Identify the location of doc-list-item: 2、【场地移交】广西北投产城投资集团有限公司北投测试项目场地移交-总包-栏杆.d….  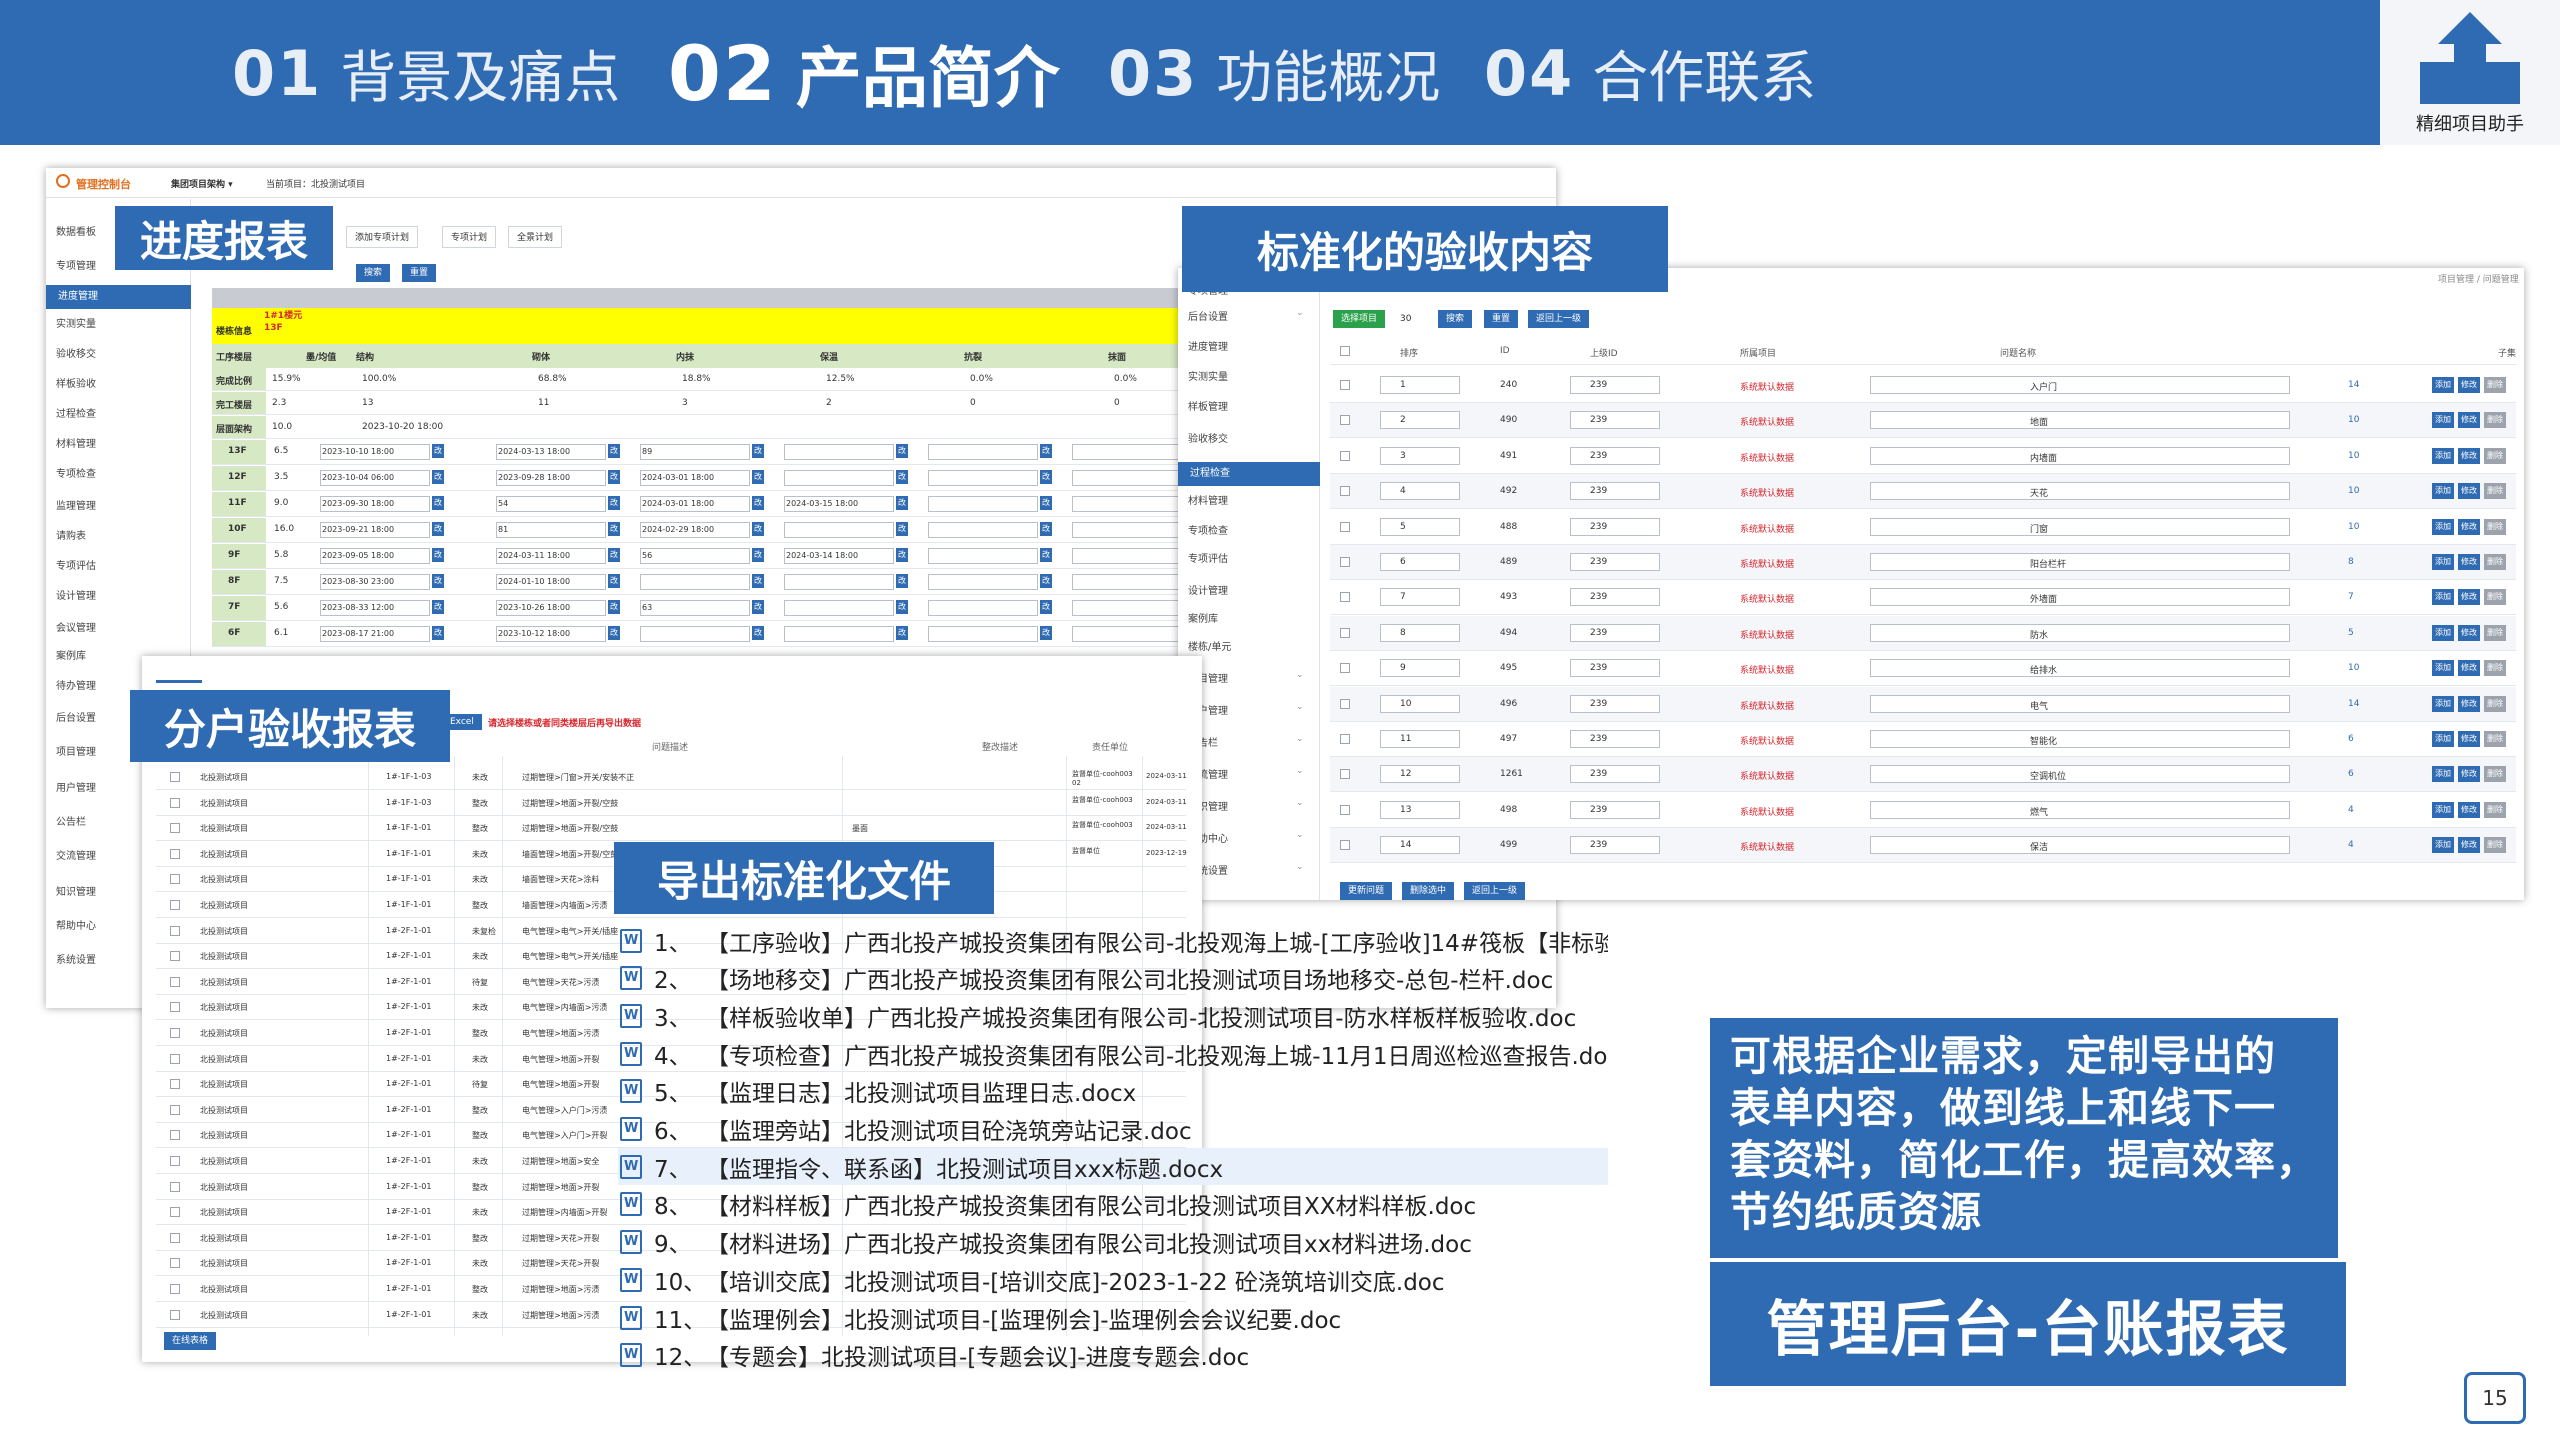
(1113, 978).